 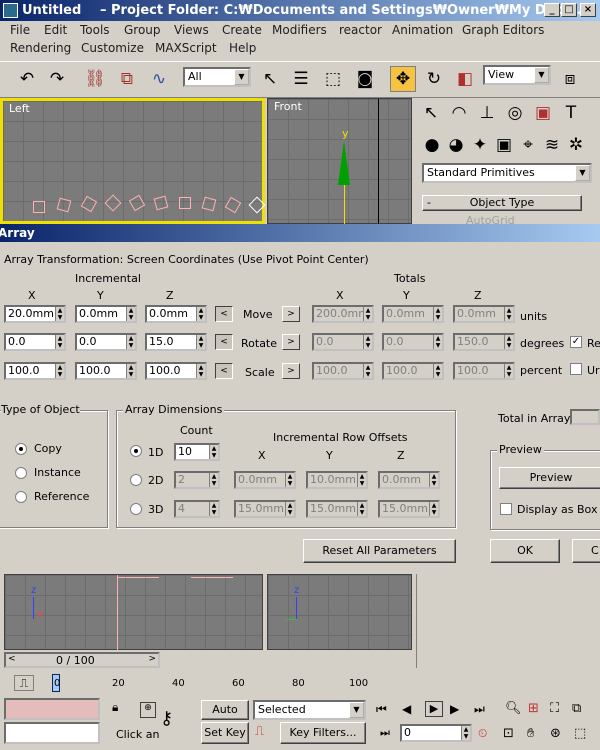 What do you see at coordinates (225, 717) in the screenshot?
I see `auto-key-button: Auto Key` at bounding box center [225, 717].